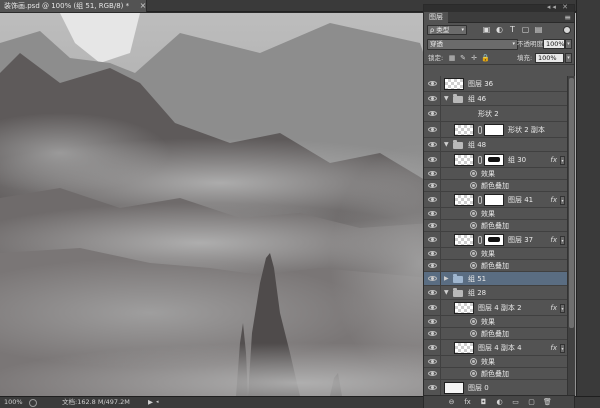  I want to click on filter-kind-select: ρ 类型 ▾, so click(447, 30).